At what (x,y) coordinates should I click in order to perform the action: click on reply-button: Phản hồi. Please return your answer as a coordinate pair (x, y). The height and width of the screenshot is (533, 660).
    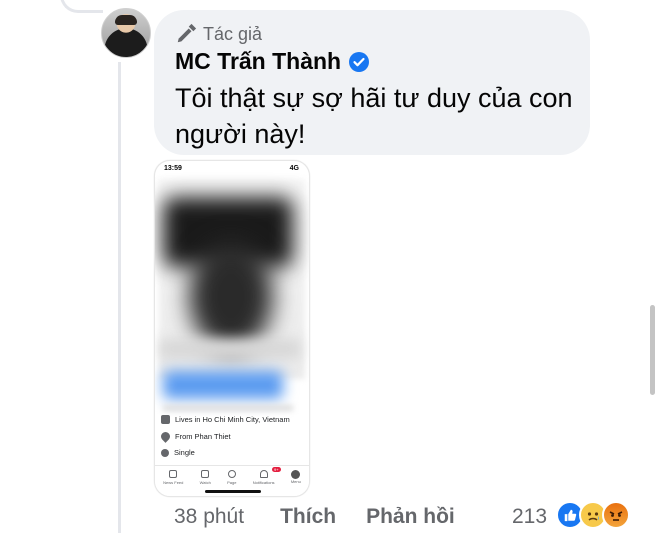
    Looking at the image, I should click on (410, 517).